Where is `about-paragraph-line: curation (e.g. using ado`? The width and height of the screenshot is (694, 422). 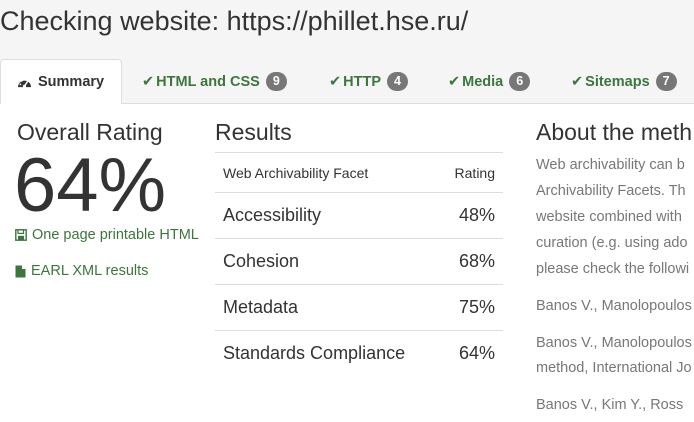 about-paragraph-line: curation (e.g. using ado is located at coordinates (612, 243).